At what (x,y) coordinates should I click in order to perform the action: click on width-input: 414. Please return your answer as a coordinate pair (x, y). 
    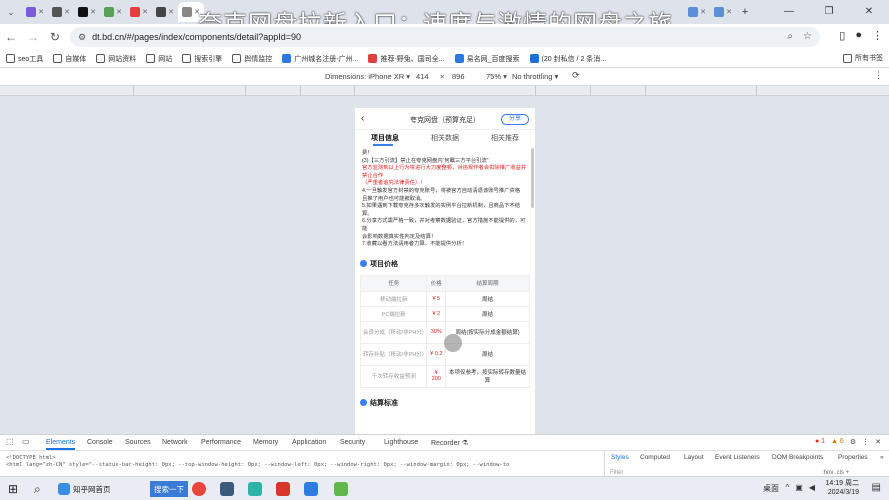
    Looking at the image, I should click on (422, 76).